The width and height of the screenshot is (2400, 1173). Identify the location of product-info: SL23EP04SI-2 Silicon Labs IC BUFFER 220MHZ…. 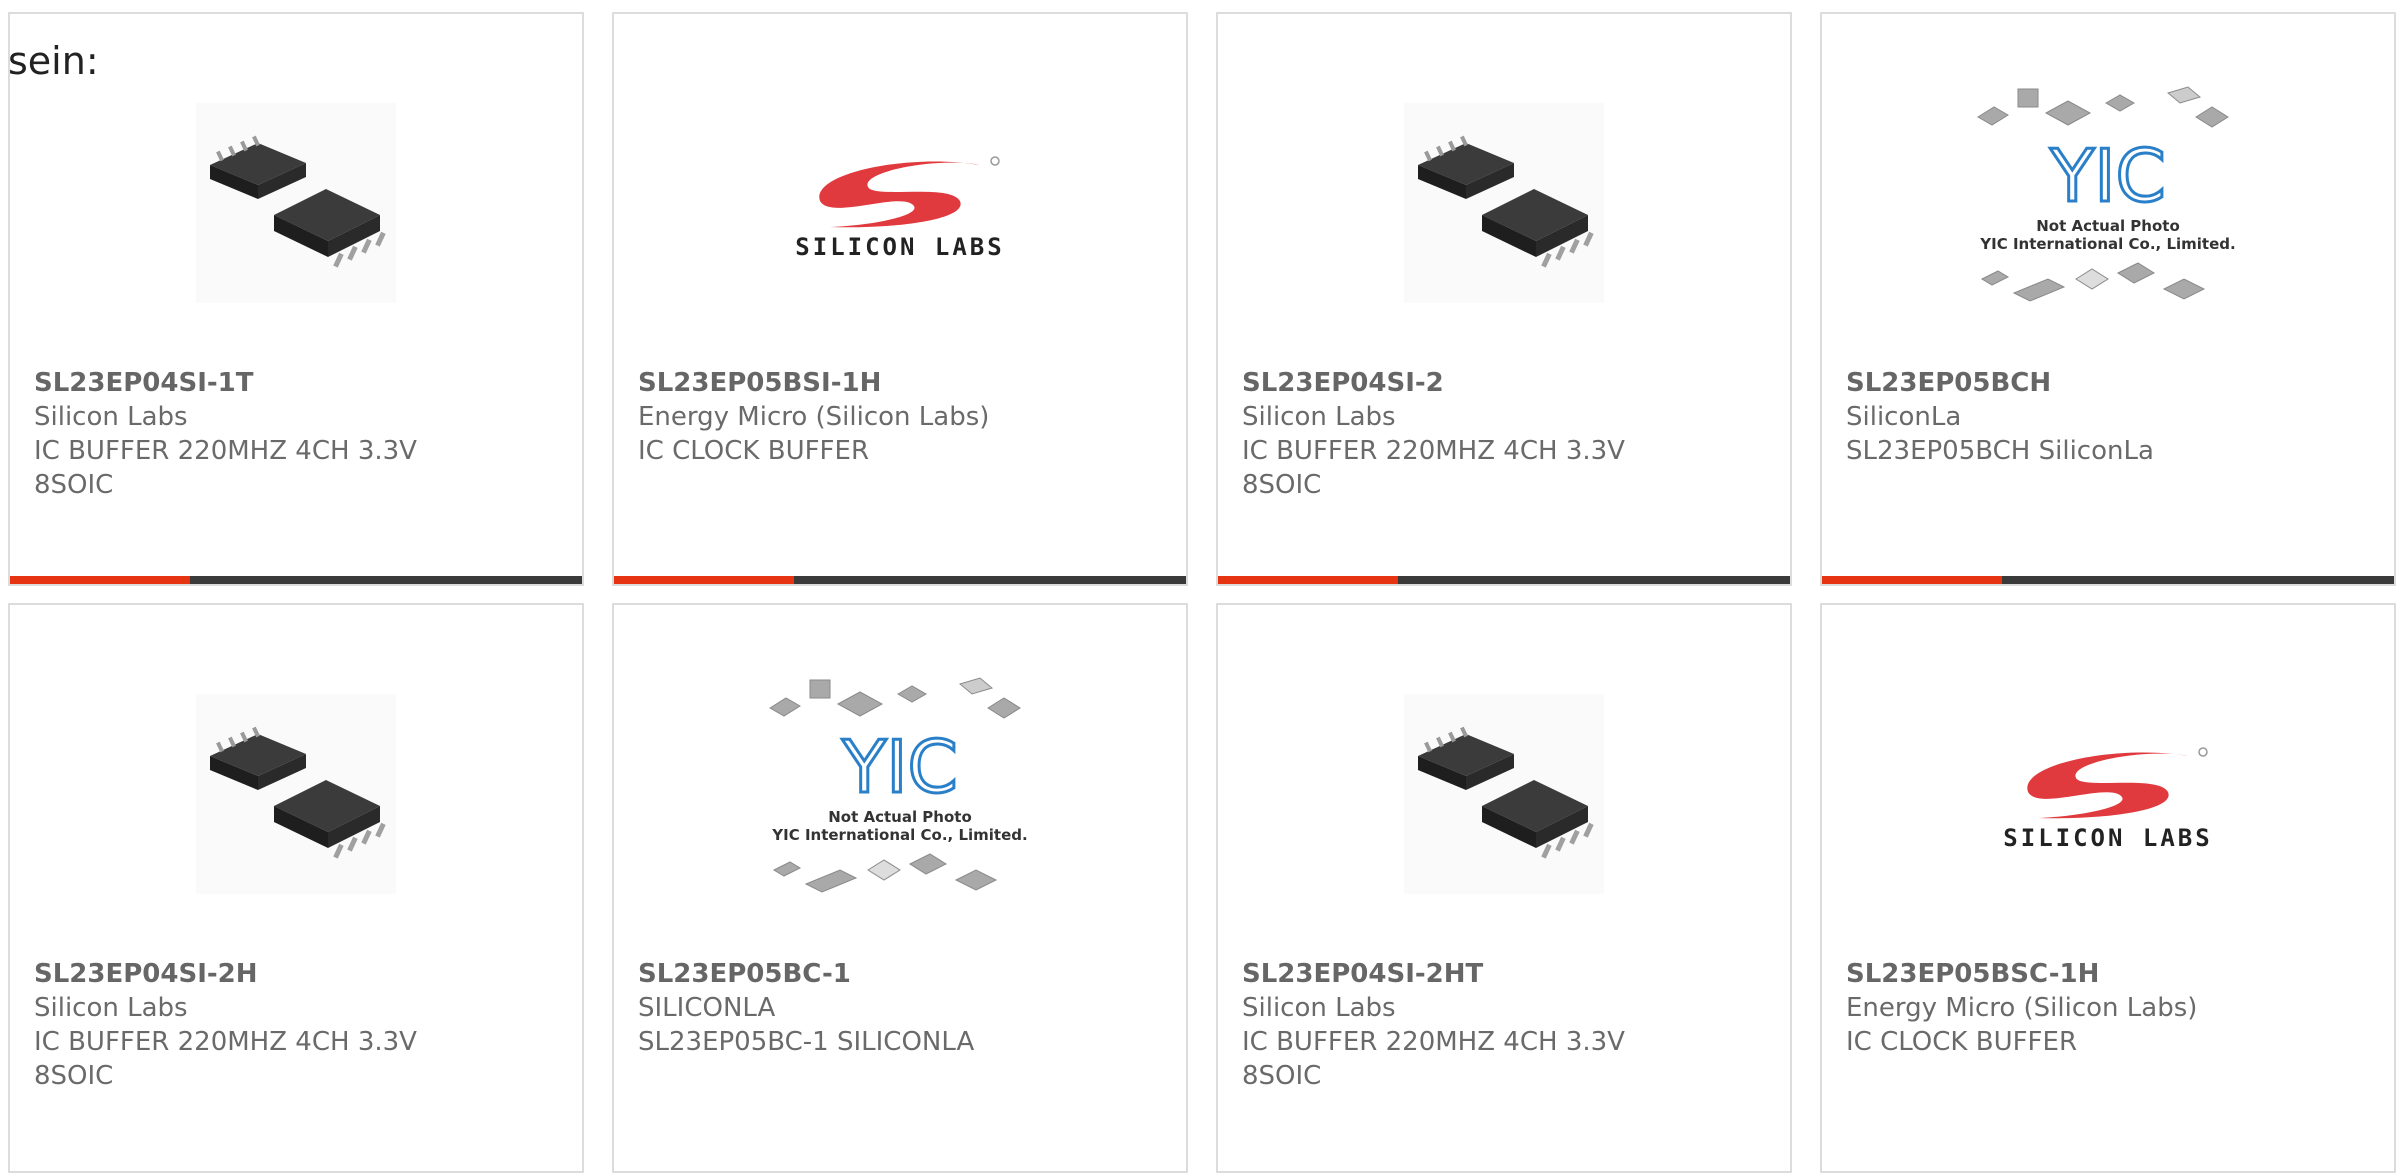
(1504, 434).